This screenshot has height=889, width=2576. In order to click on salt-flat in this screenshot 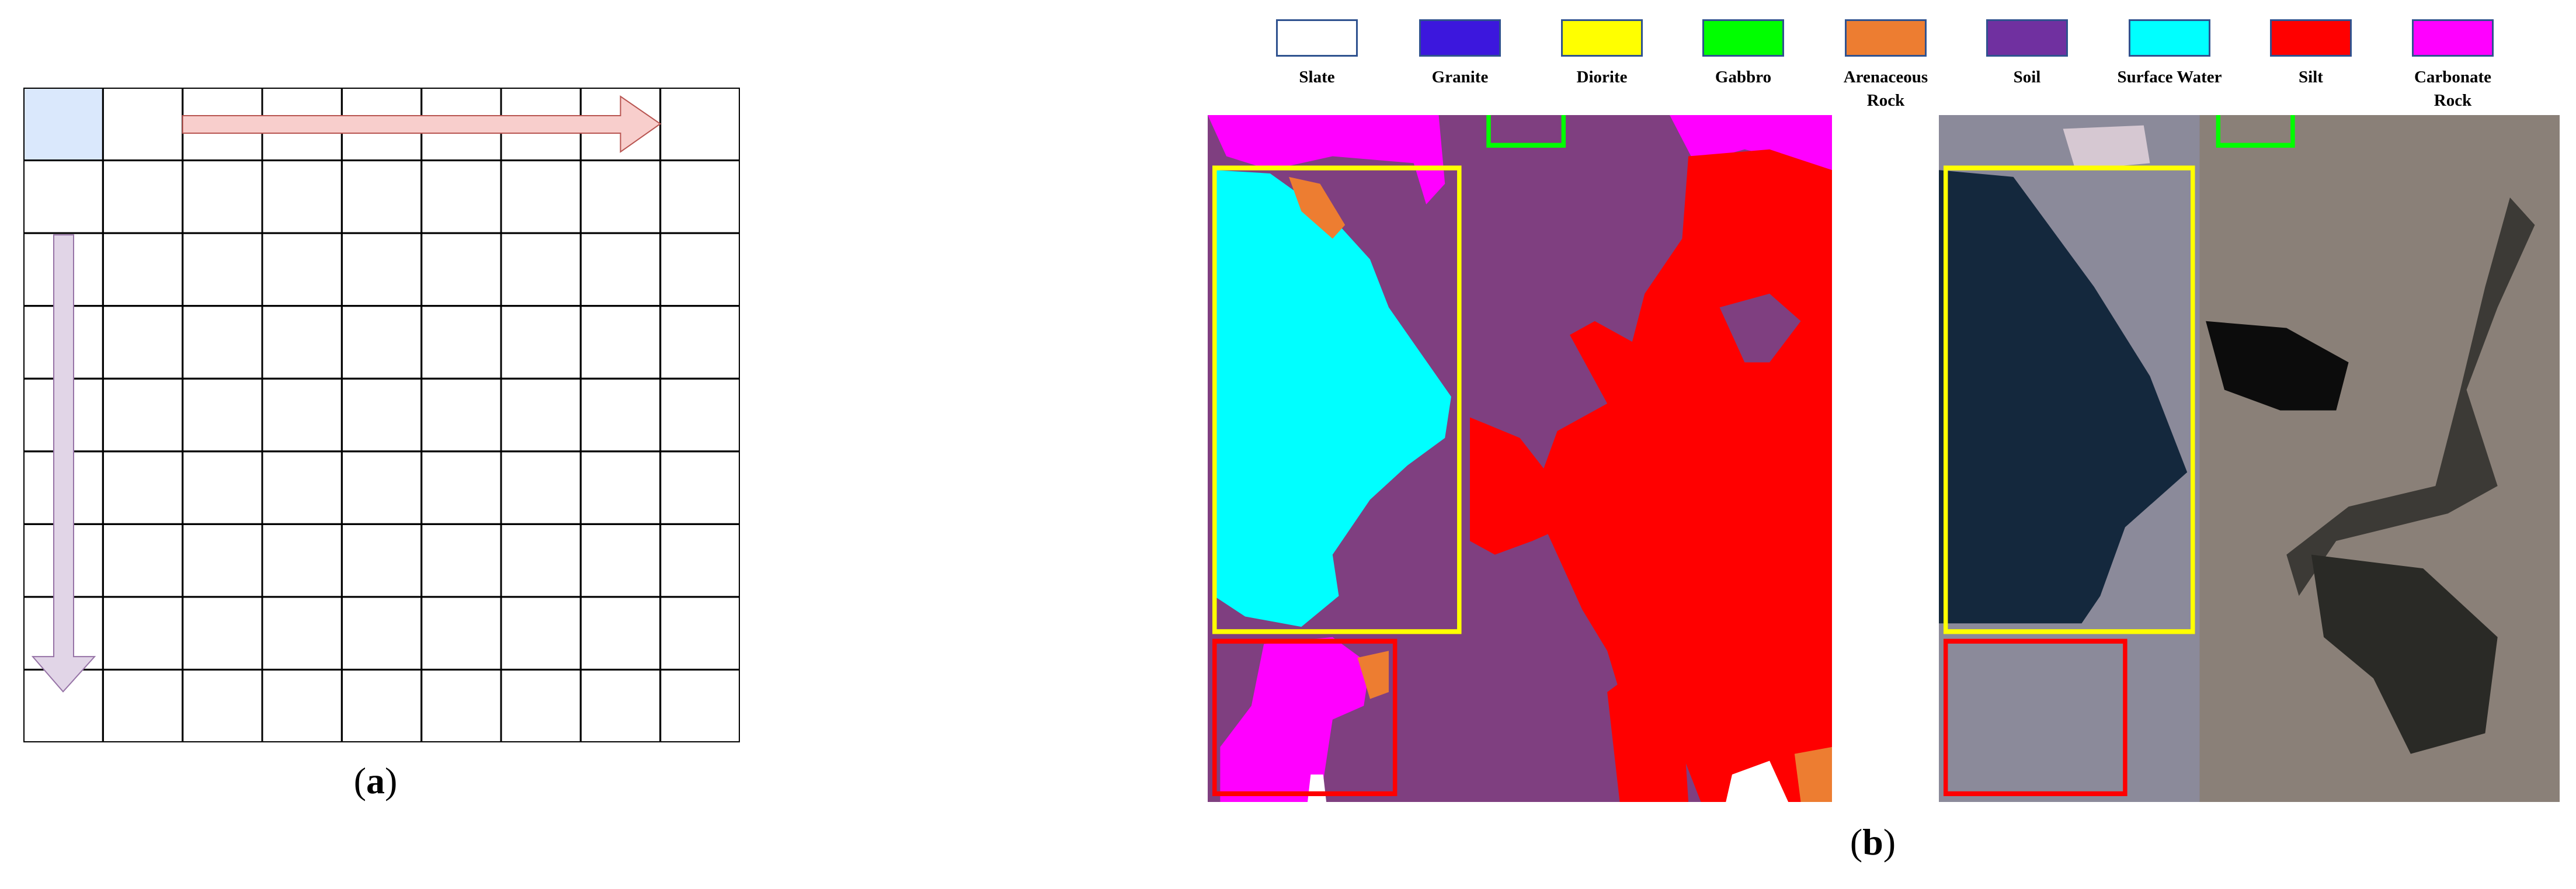, I will do `click(2106, 148)`.